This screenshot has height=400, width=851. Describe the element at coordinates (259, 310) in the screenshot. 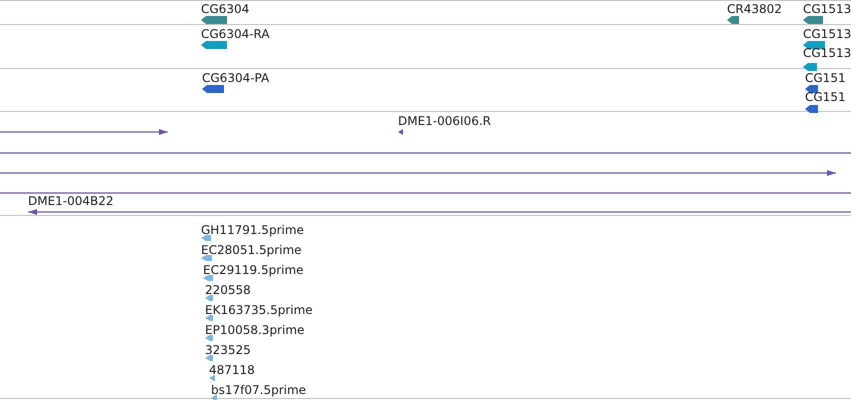

I see `feature-label: EK163735.5prime` at that location.